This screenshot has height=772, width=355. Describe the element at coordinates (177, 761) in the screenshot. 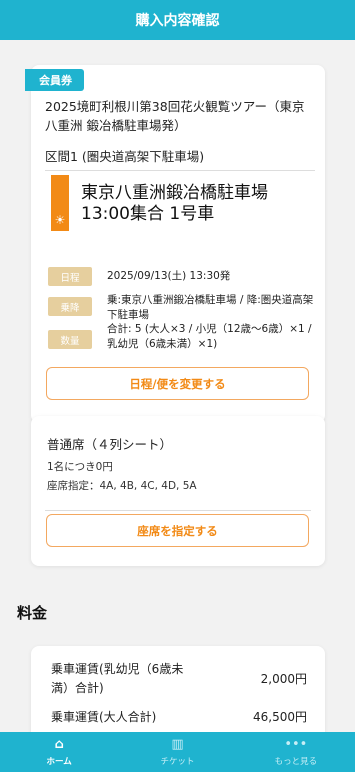

I see `tab-ticket-label: チケット` at that location.